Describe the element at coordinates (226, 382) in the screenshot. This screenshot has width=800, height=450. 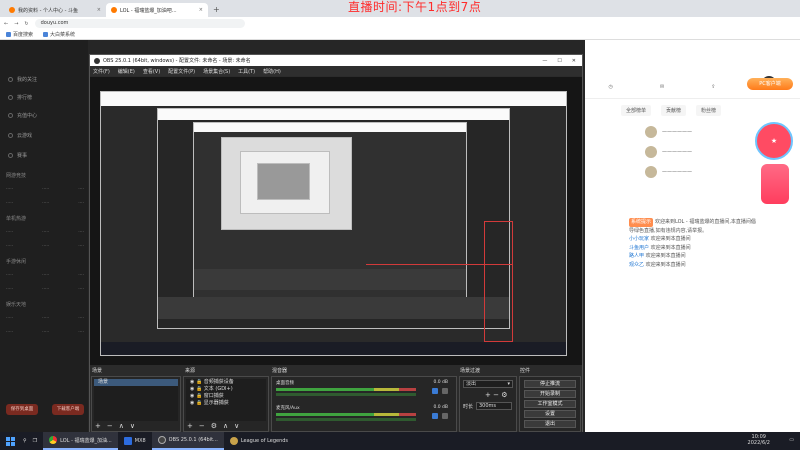
I see `source-item: ◉ 🔒 音频捕获设备` at that location.